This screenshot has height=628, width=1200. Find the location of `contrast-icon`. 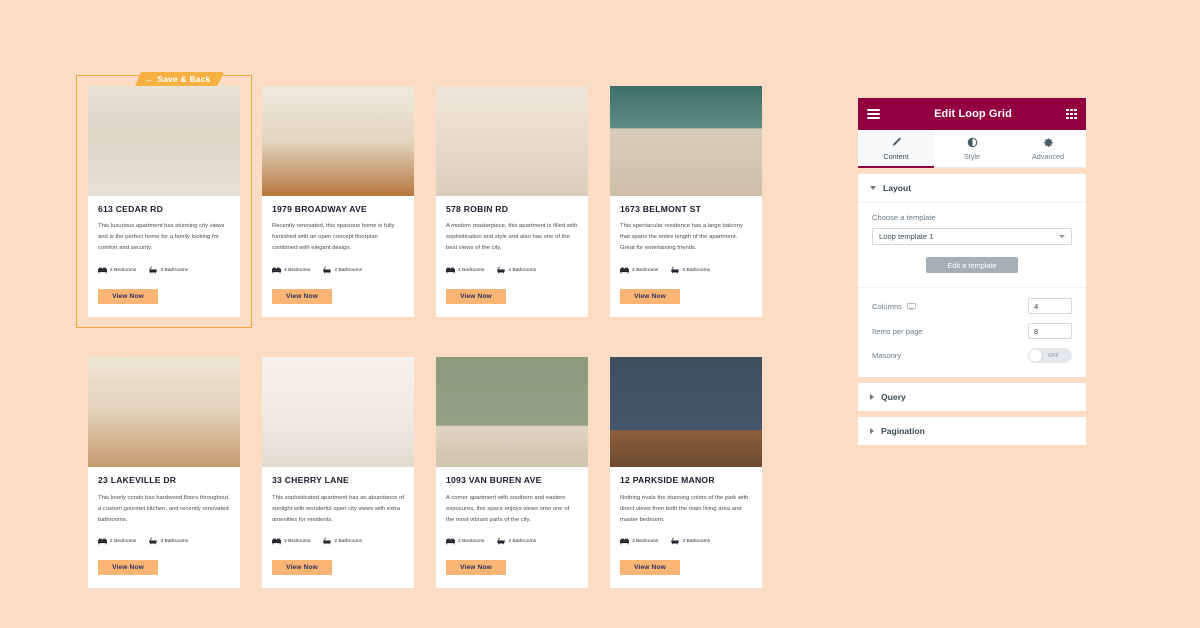

contrast-icon is located at coordinates (972, 142).